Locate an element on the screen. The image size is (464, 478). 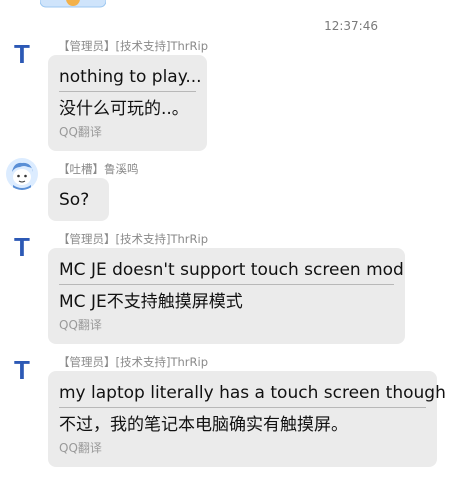
translated-text: 不过，我的笔记本电脑确实有触摸屏。 is located at coordinates (203, 425).